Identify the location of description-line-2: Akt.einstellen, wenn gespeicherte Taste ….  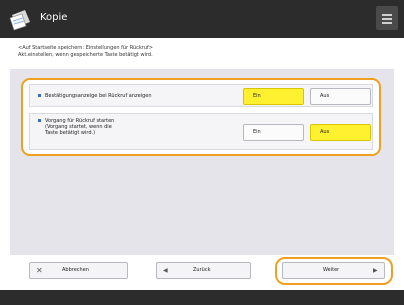
(85, 54).